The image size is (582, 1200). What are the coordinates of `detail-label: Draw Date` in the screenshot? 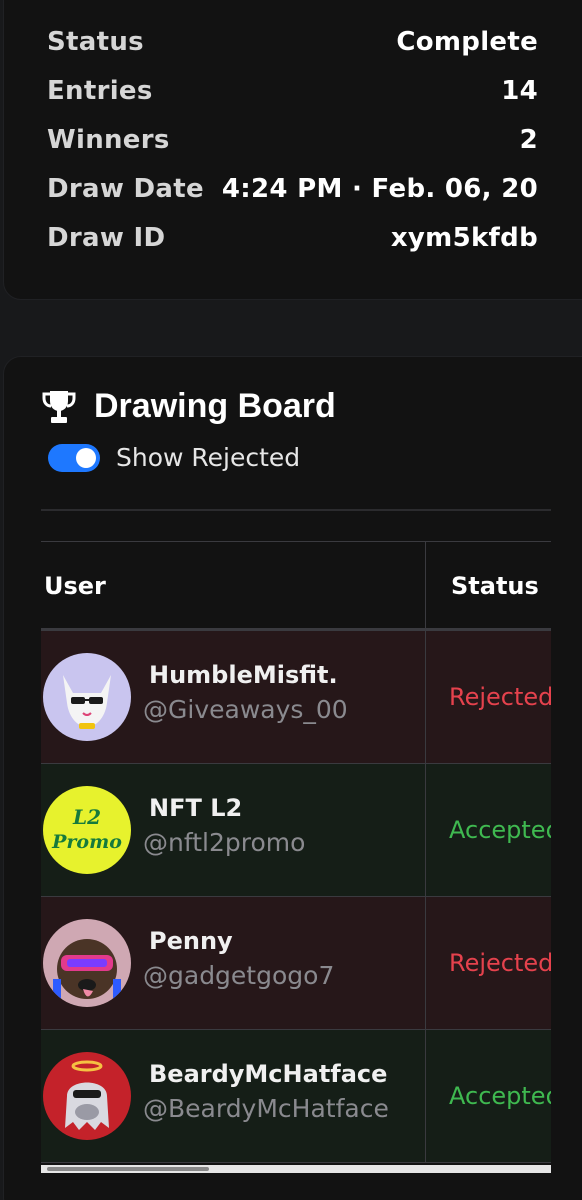 It's located at (125, 188).